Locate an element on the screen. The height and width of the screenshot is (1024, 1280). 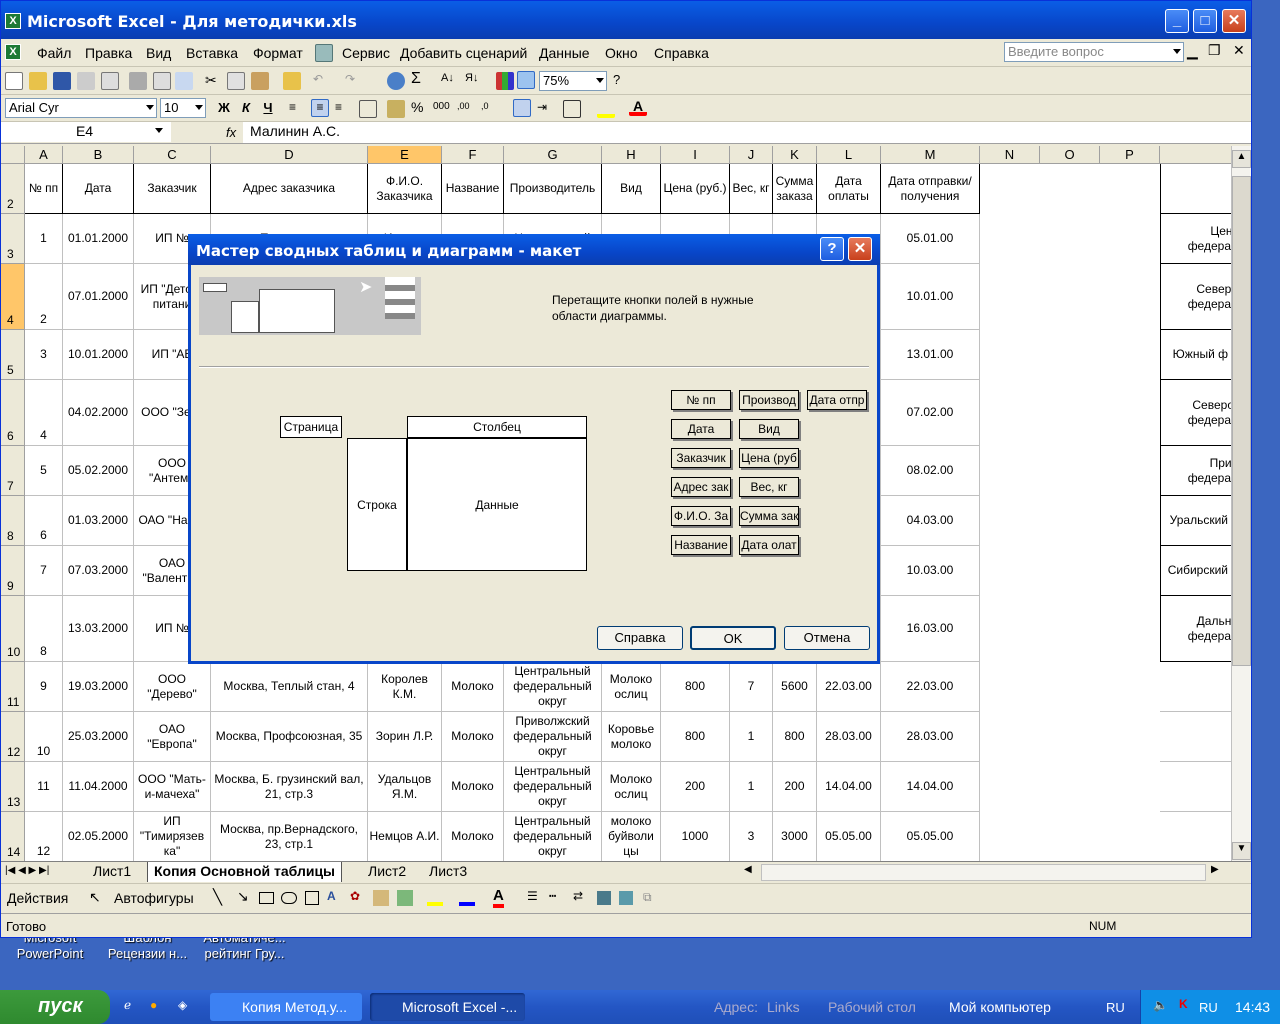
table-cell: ООО "Мать-и-мачеха" is located at coordinates (172, 787).